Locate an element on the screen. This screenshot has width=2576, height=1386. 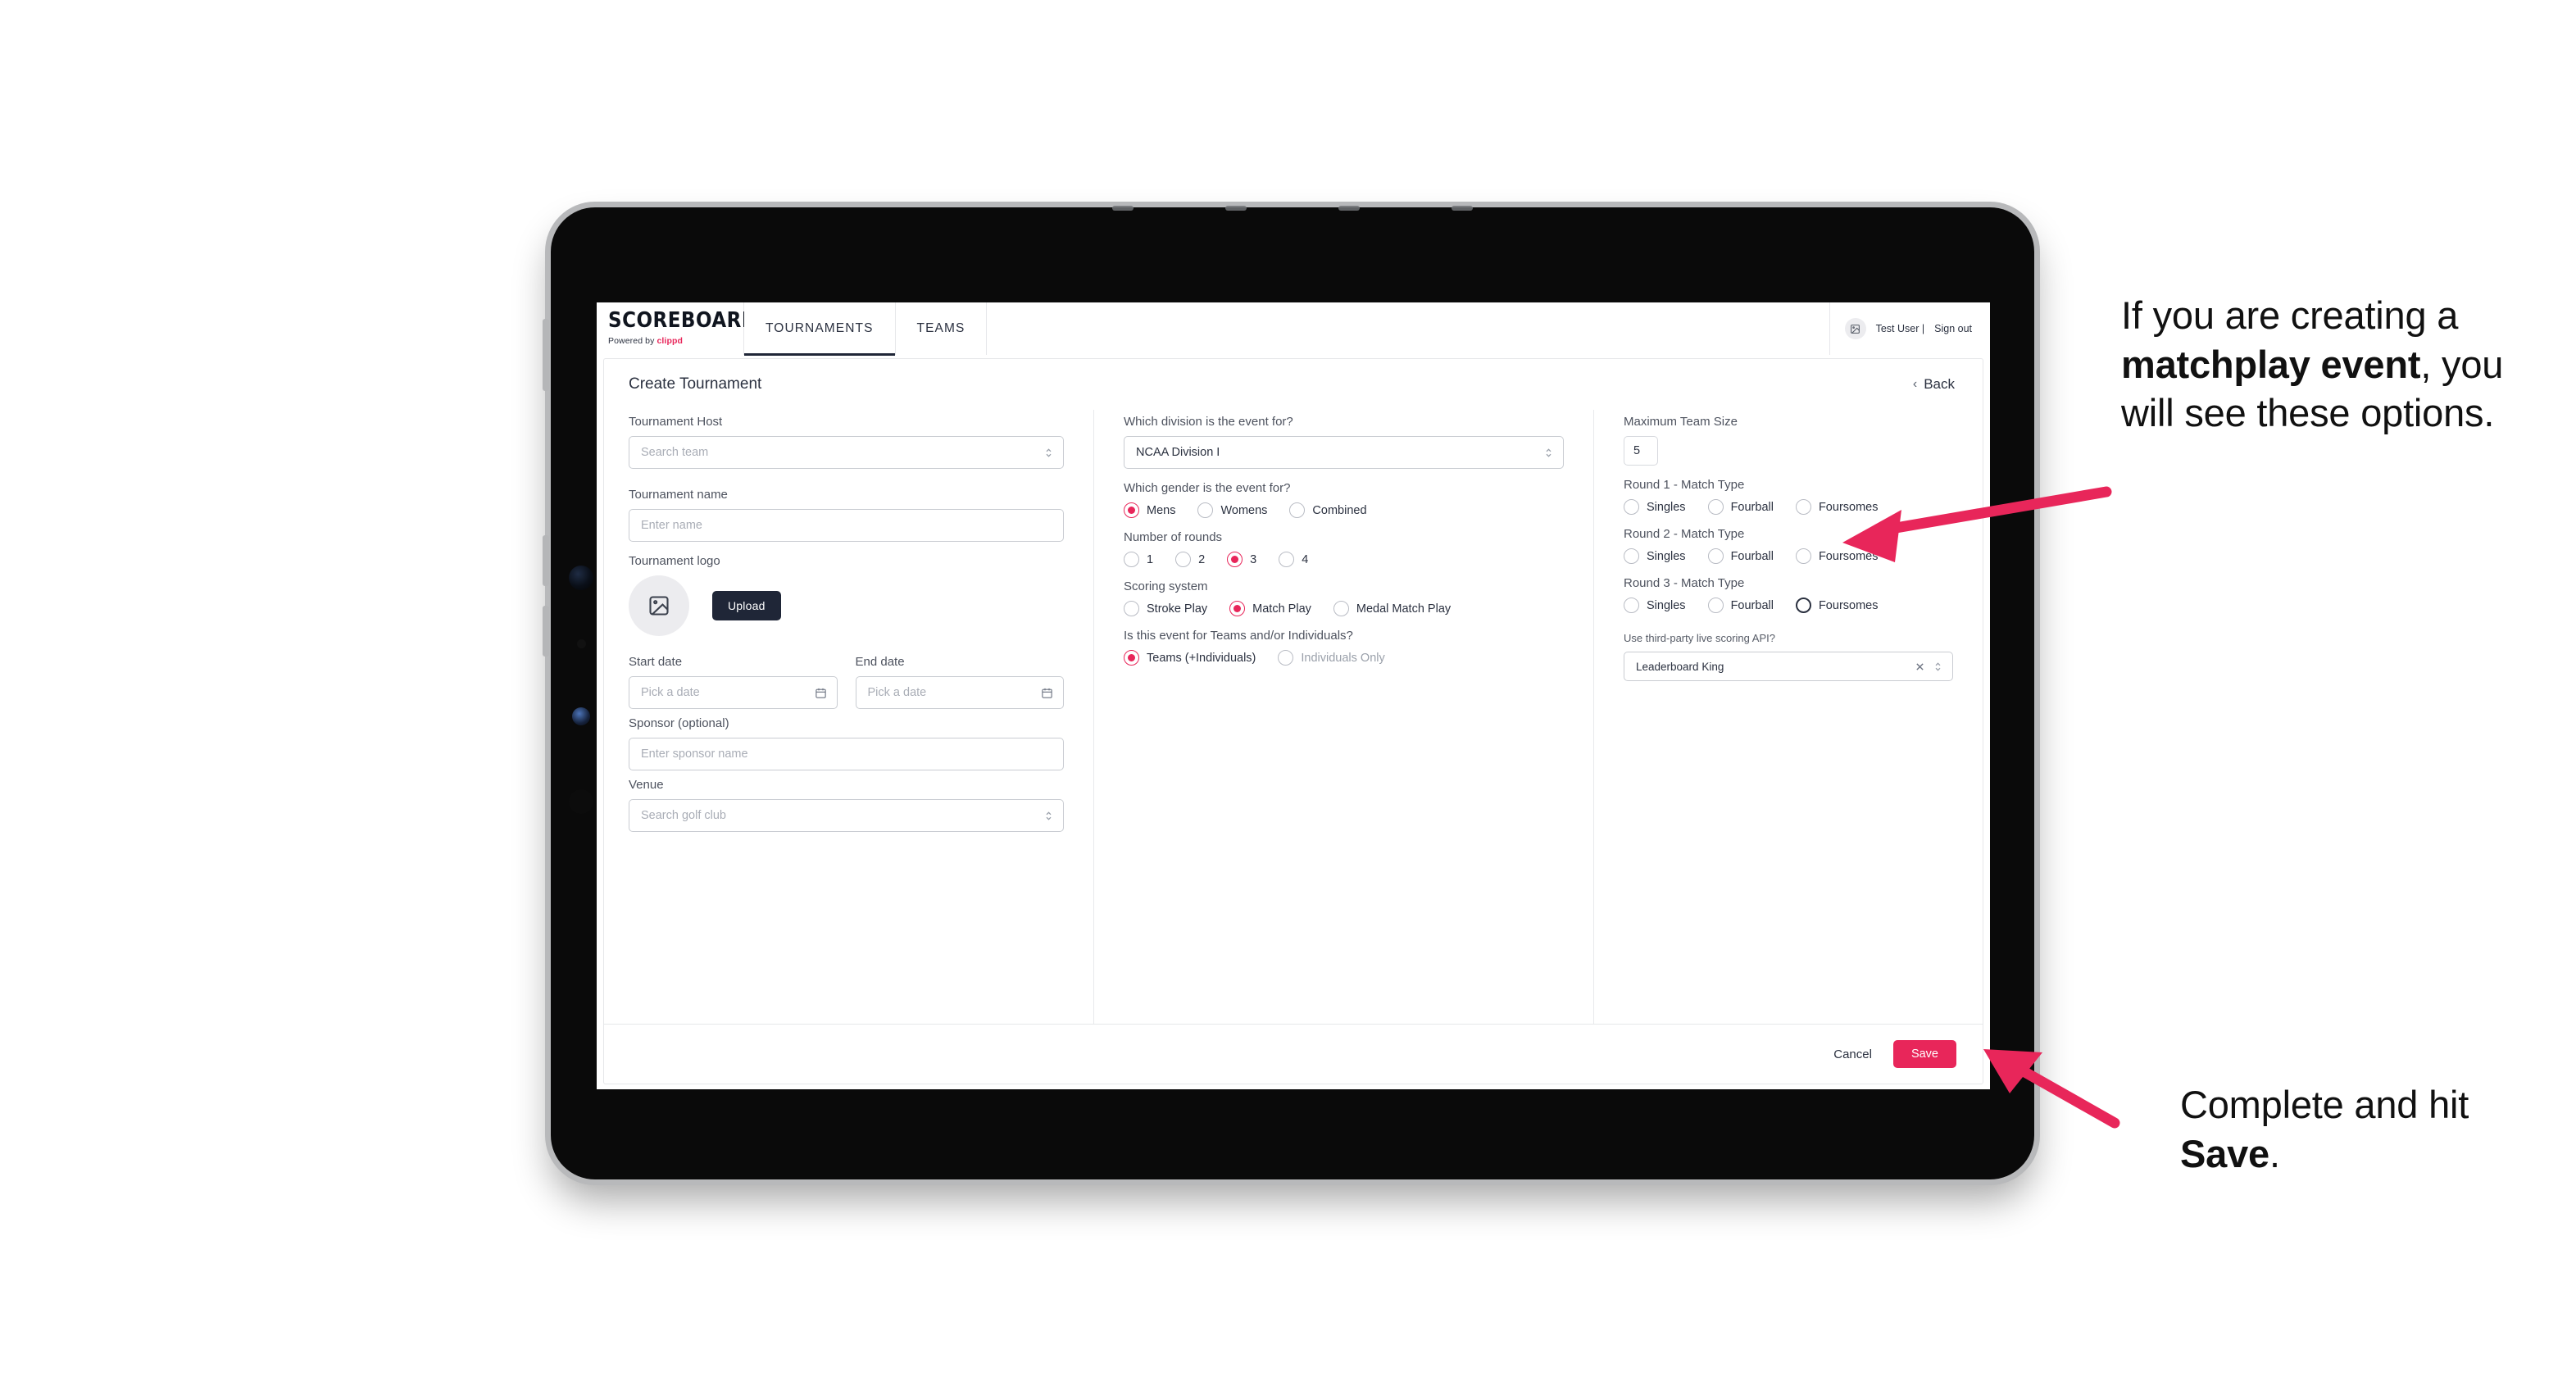
avatar is located at coordinates (1855, 328).